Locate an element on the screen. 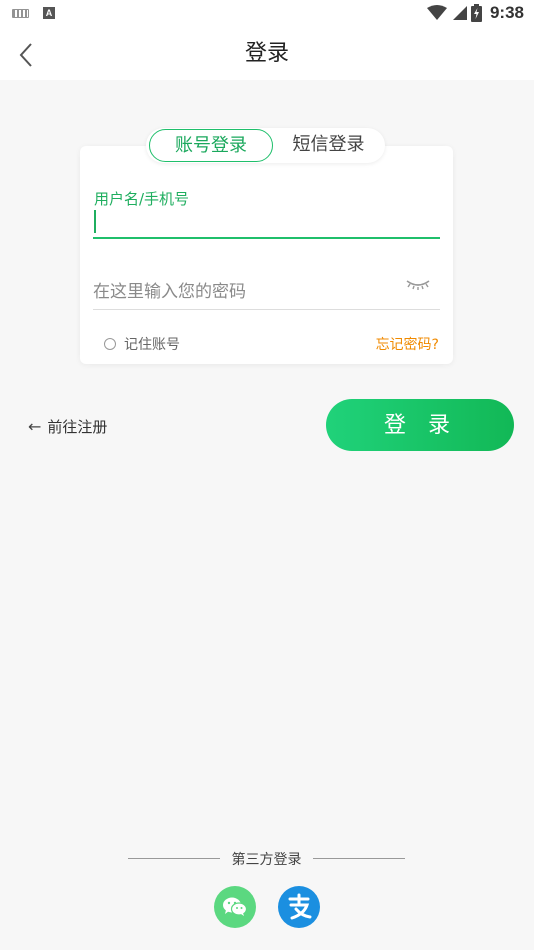 The width and height of the screenshot is (534, 950). eye-closed-icon is located at coordinates (418, 284).